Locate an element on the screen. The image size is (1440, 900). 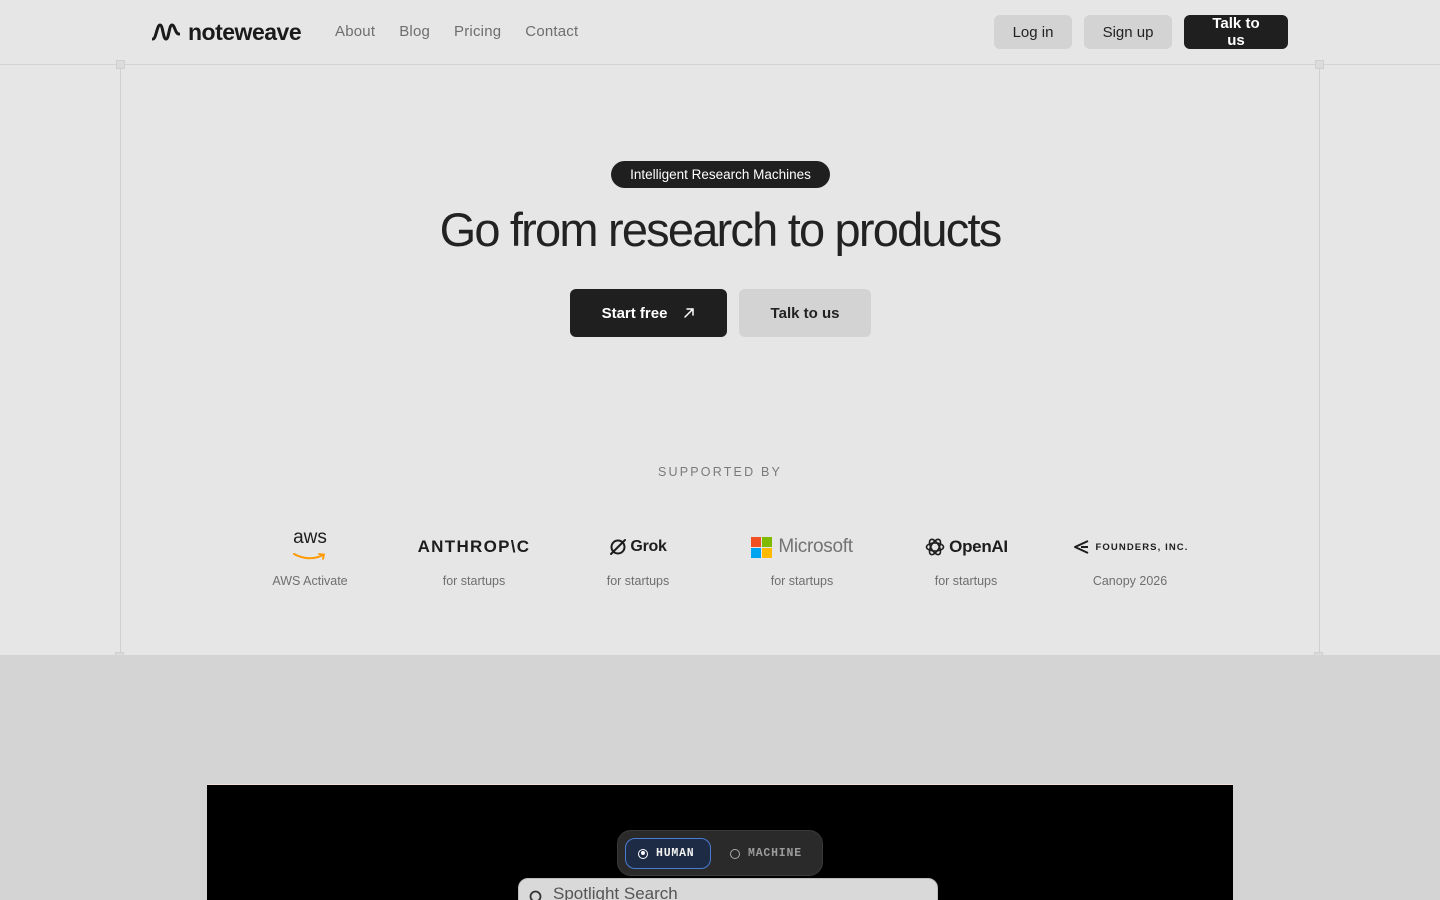
brand-logo: noteweave is located at coordinates (227, 31).